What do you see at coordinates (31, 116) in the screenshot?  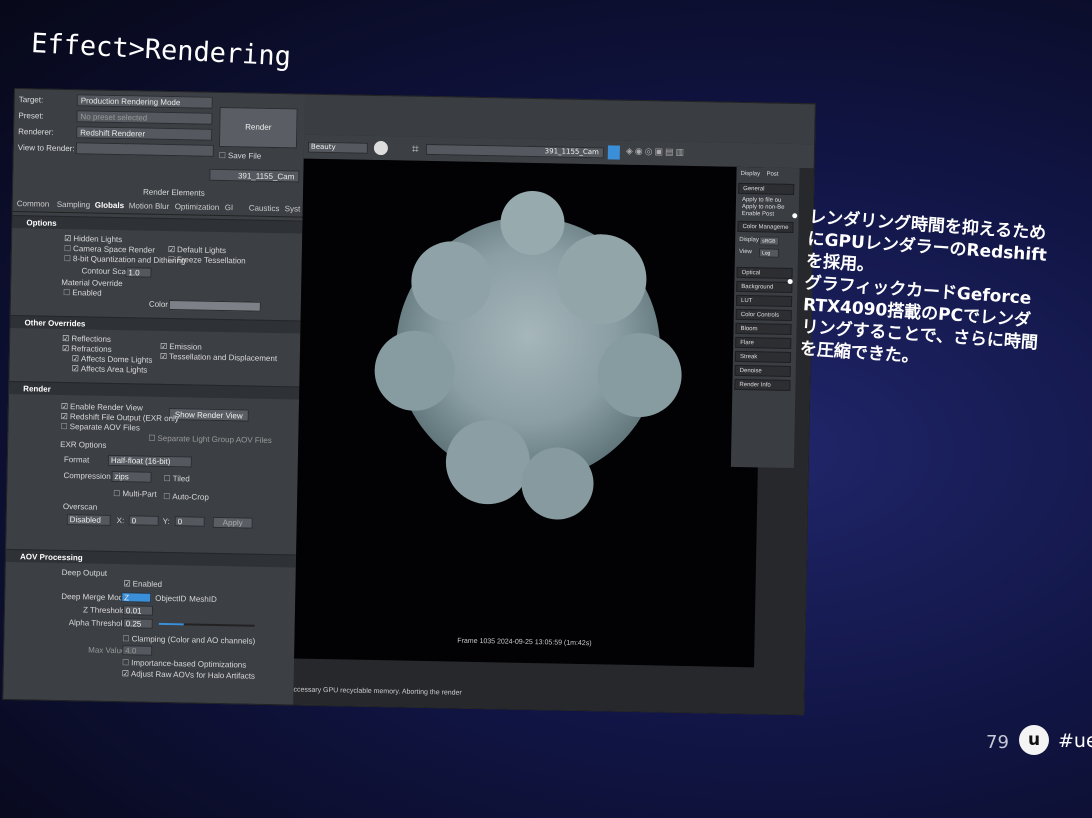 I see `preset-label: Preset:` at bounding box center [31, 116].